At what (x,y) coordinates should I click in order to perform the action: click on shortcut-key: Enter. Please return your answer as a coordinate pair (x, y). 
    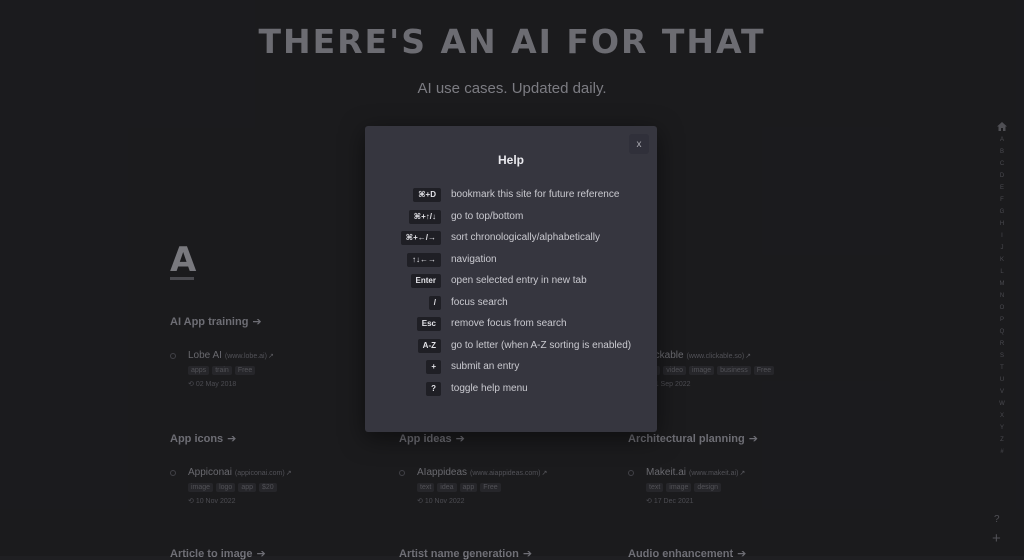
    Looking at the image, I should click on (425, 281).